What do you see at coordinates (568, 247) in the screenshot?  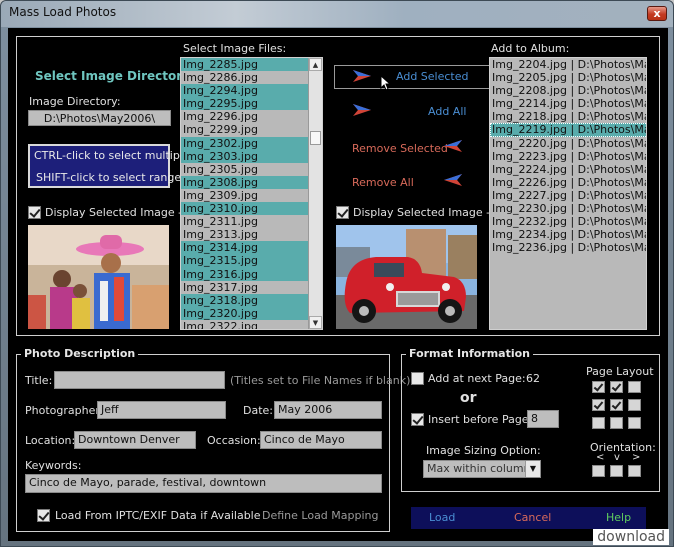 I see `album-list-item: Img_2236.jpg | D:\Photos\May2006` at bounding box center [568, 247].